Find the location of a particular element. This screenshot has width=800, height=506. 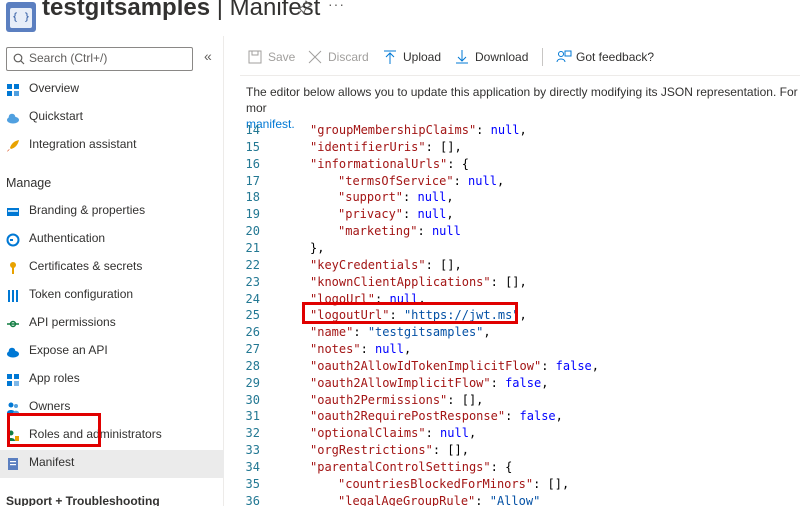

line-number: 36 is located at coordinates (252, 499).